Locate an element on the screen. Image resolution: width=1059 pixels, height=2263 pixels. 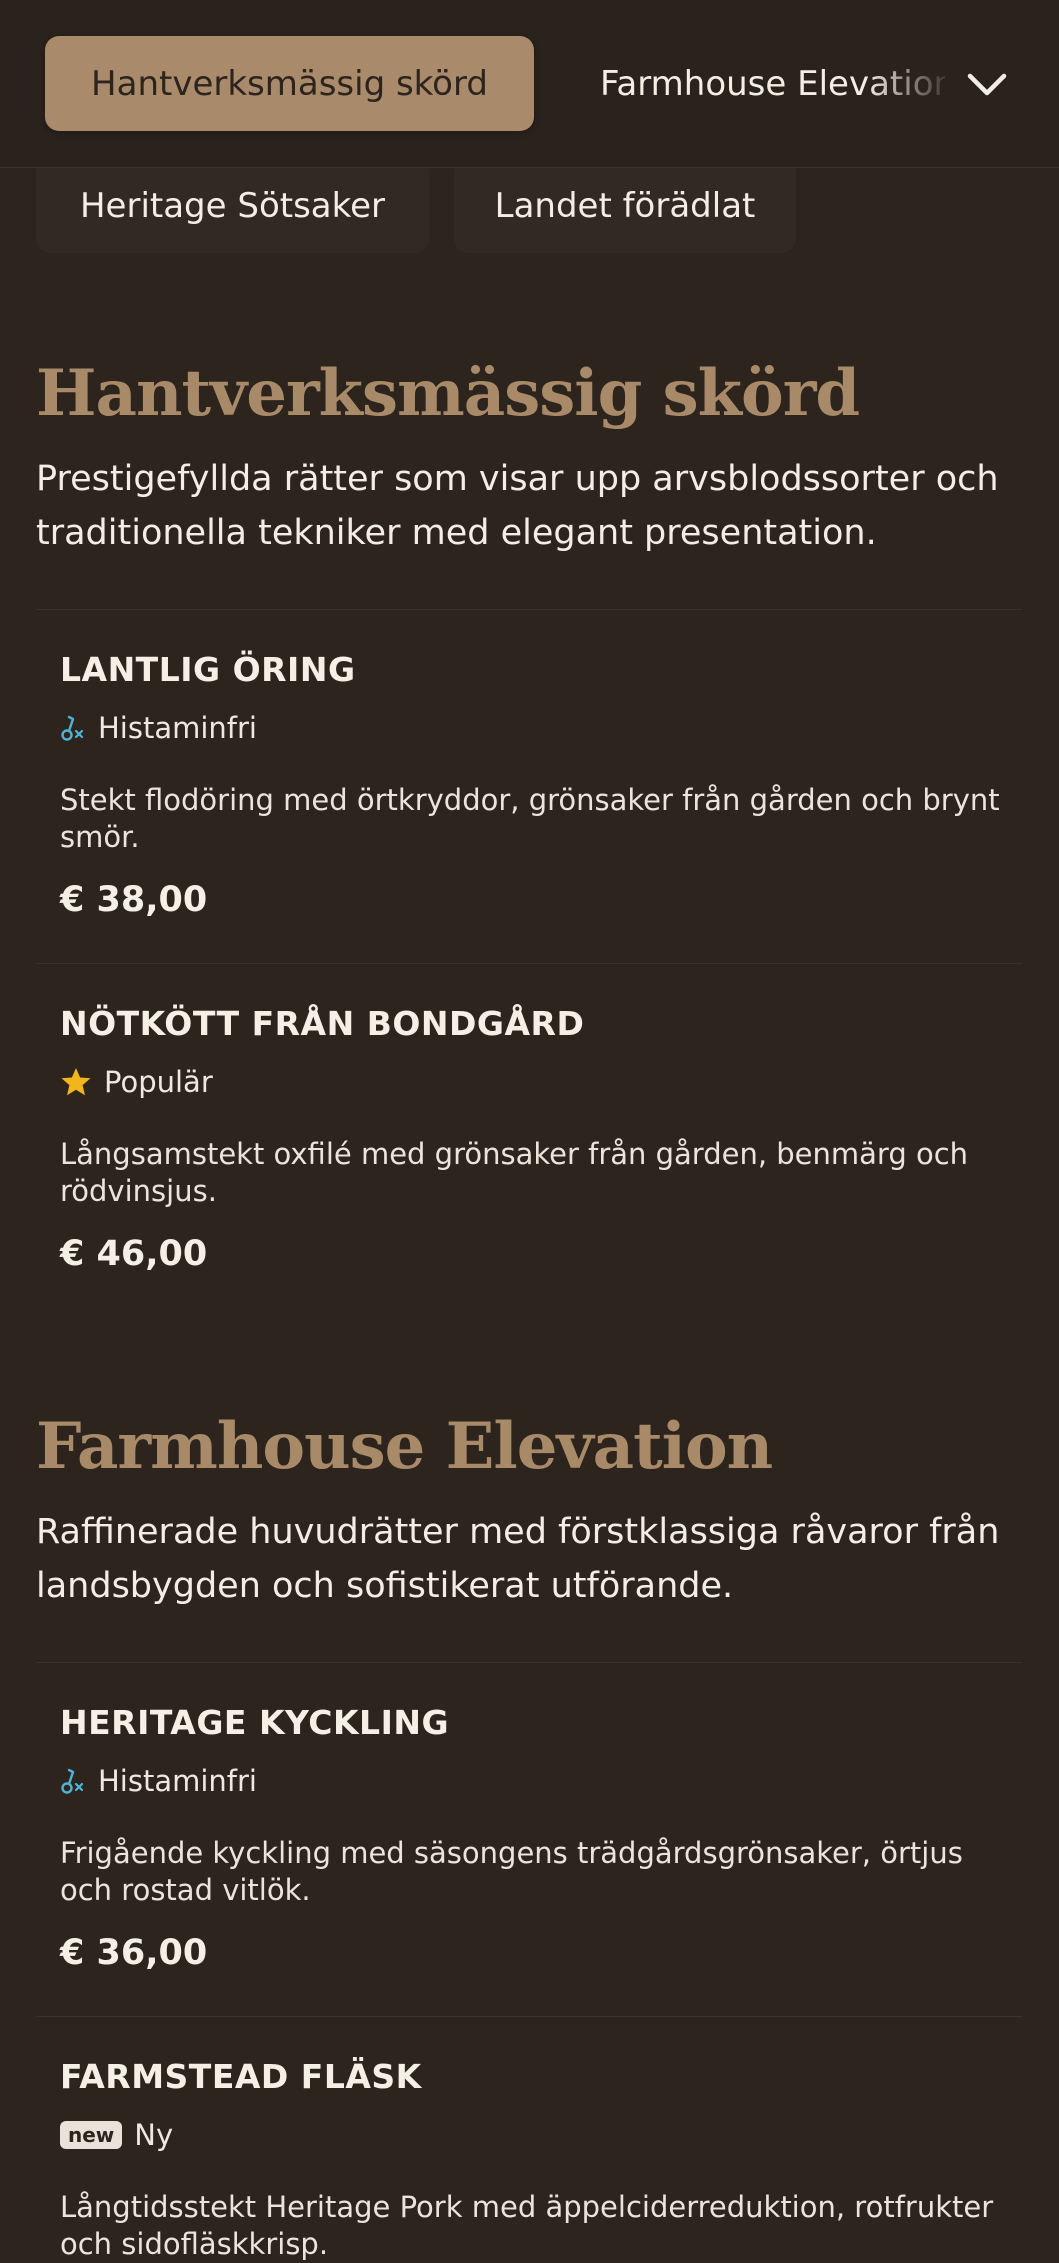
item-name: FARMSTEAD FLÄSK is located at coordinates (241, 2076).